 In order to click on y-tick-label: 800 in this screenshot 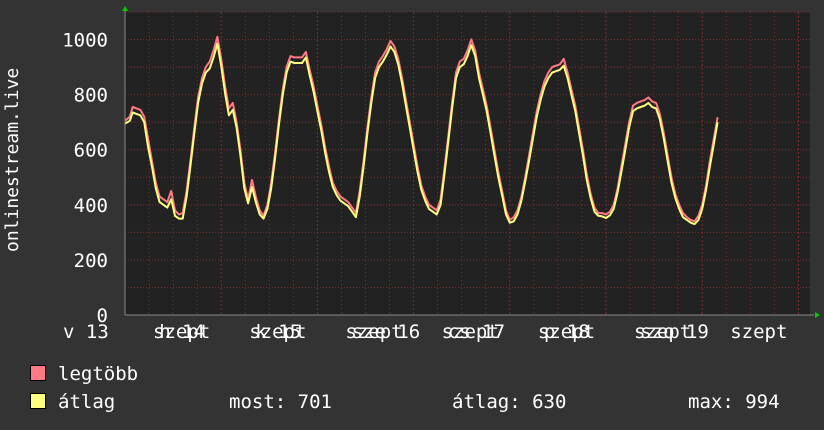, I will do `click(91, 96)`.